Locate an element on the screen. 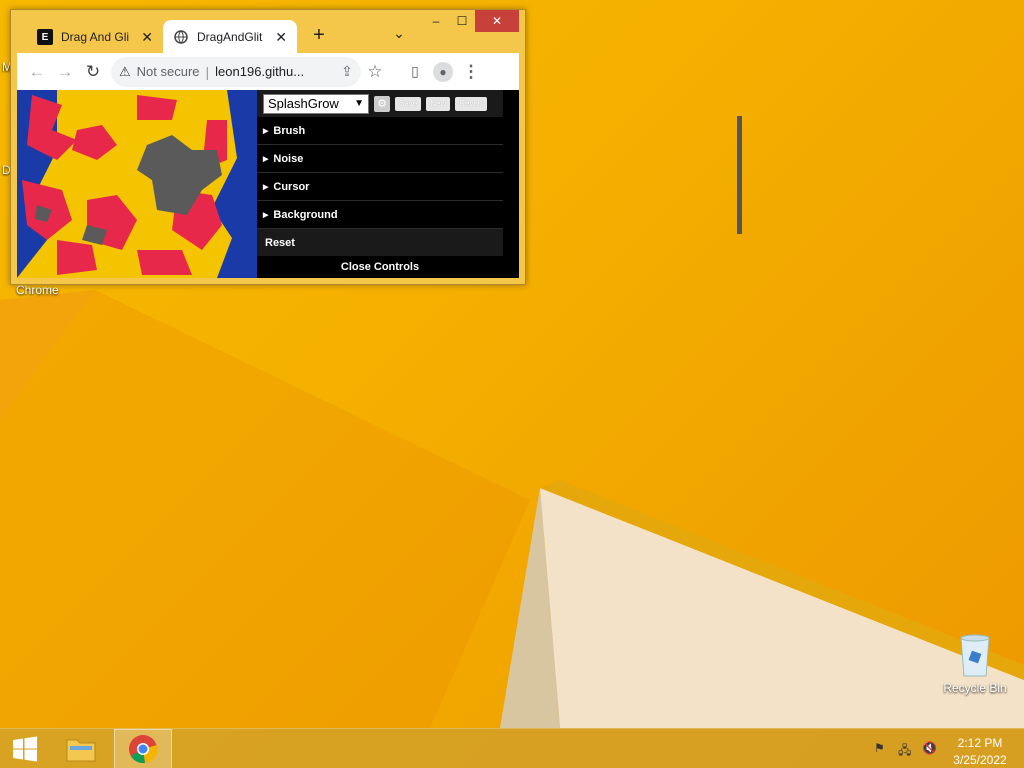  tab-title: DragAndGlit is located at coordinates (230, 37).